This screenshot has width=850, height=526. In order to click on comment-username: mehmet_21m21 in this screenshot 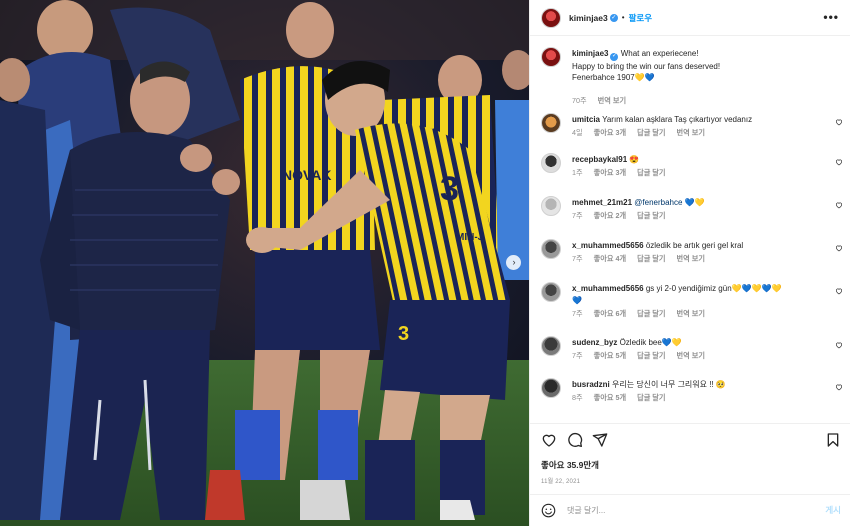, I will do `click(602, 202)`.